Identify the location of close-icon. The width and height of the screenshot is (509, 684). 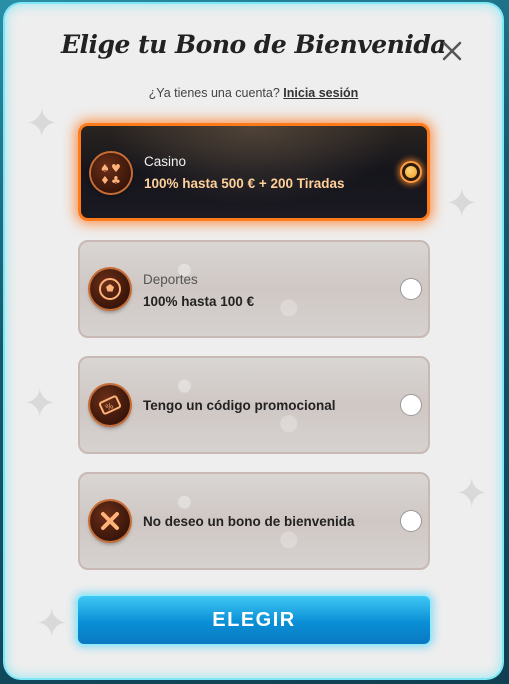
(452, 51).